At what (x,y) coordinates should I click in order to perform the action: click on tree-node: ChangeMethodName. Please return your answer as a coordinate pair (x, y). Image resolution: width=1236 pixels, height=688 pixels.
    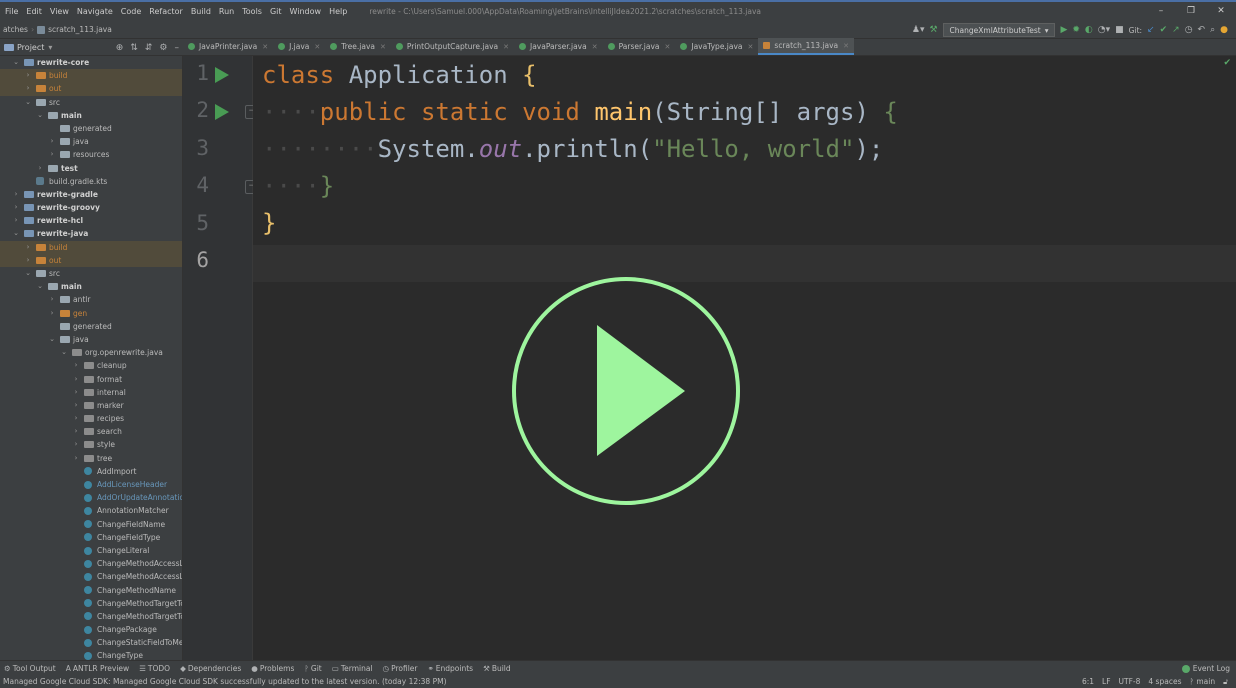
    Looking at the image, I should click on (91, 590).